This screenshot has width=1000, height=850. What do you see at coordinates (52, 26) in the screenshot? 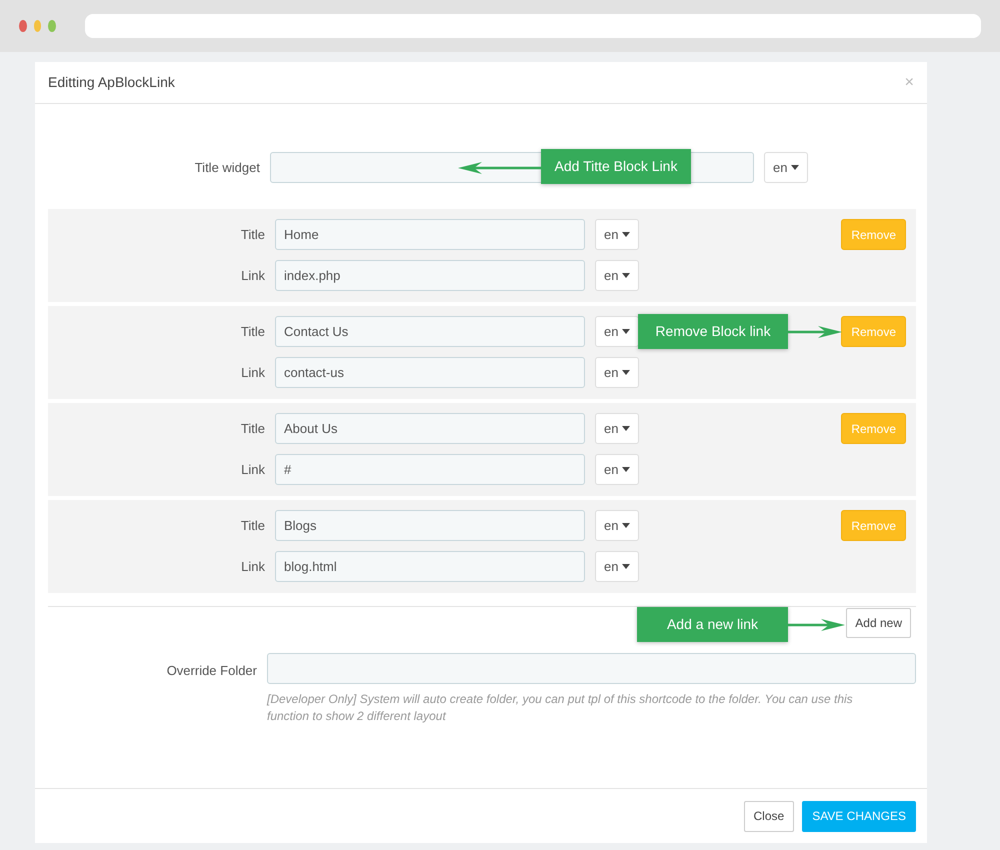
I see `maximize-window-dot` at bounding box center [52, 26].